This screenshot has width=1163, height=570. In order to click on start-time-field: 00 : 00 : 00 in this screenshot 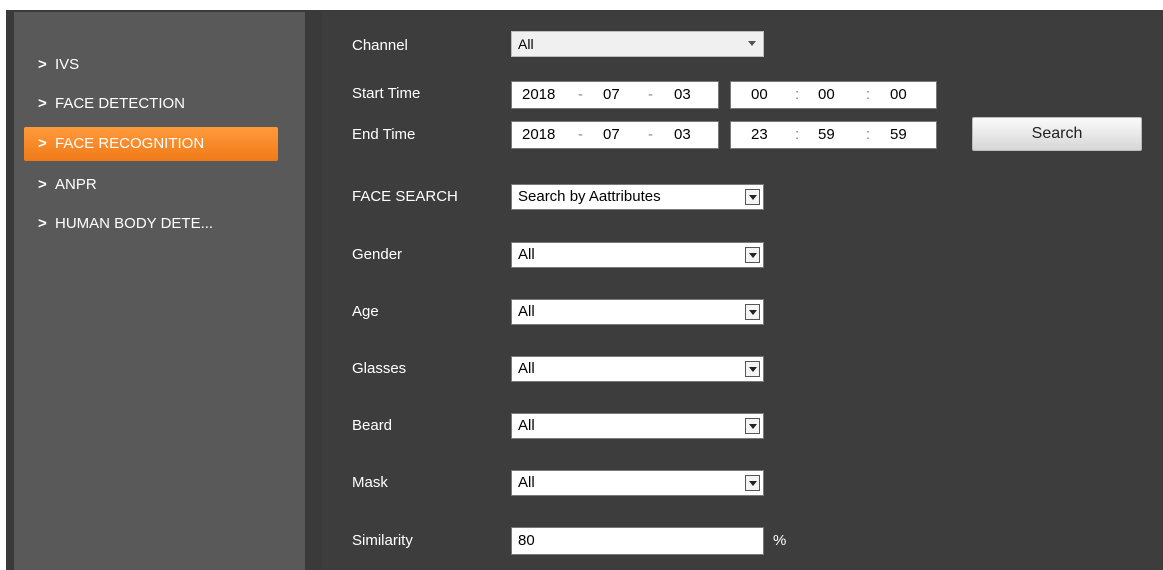, I will do `click(833, 95)`.